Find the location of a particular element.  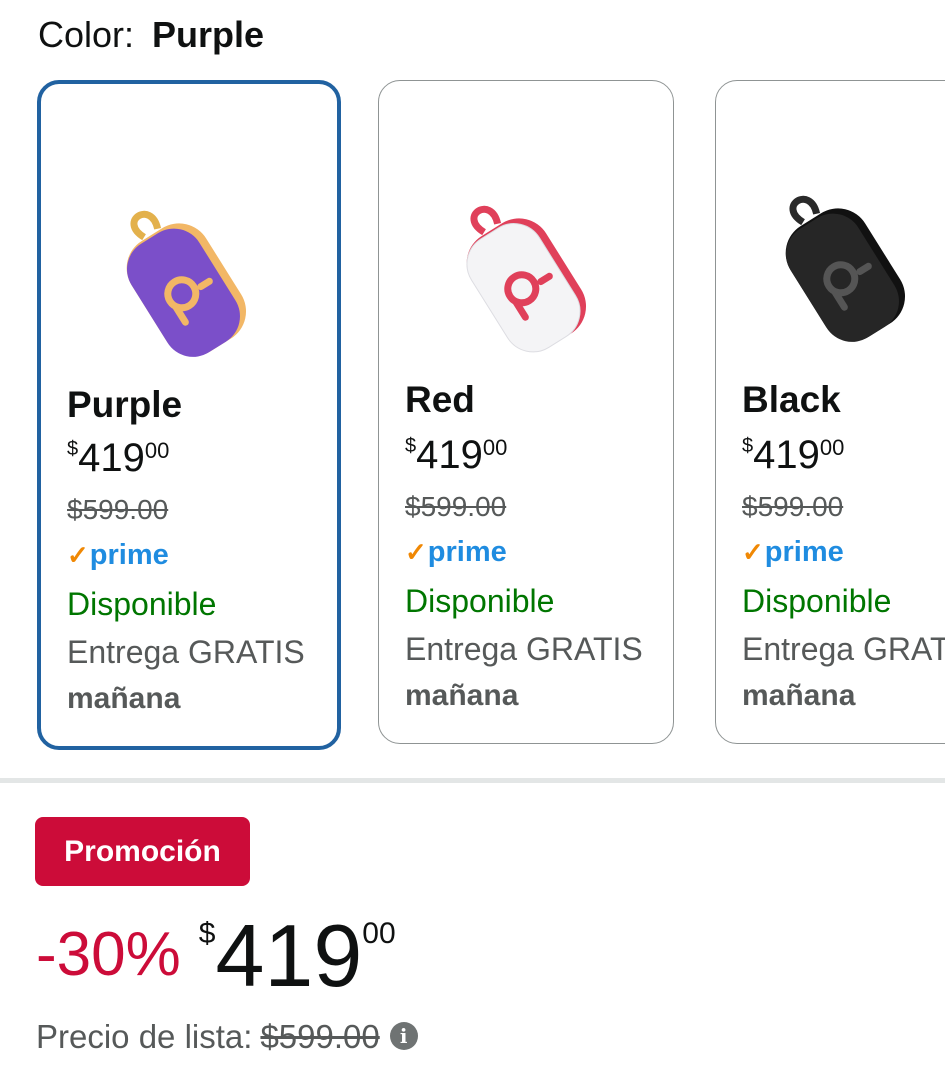

speaker-image-purple is located at coordinates (186, 283).